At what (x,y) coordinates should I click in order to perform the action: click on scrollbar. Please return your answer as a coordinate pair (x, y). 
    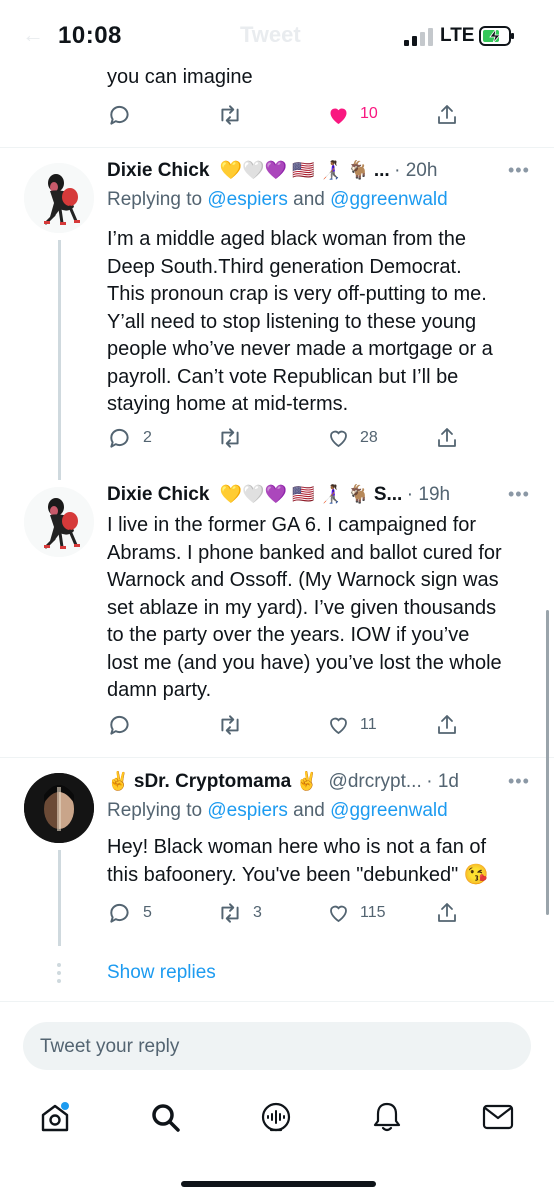
    Looking at the image, I should click on (547, 762).